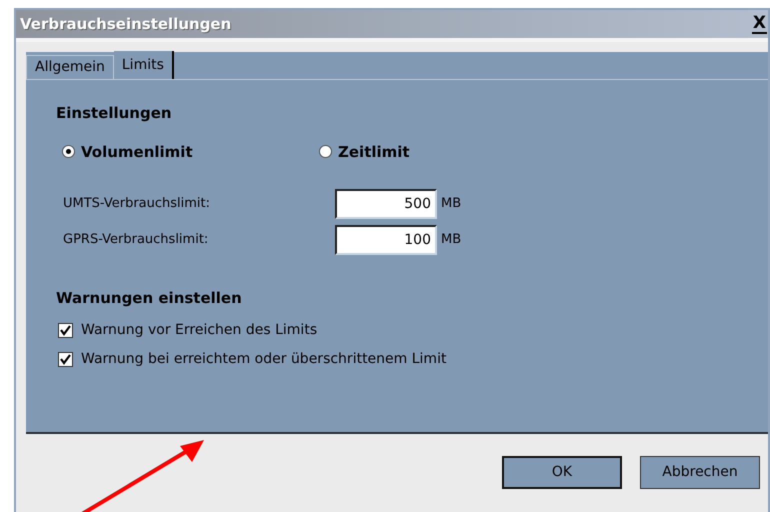 This screenshot has height=512, width=770. What do you see at coordinates (137, 204) in the screenshot?
I see `field-label: UMTS-Verbrauchslimit:` at bounding box center [137, 204].